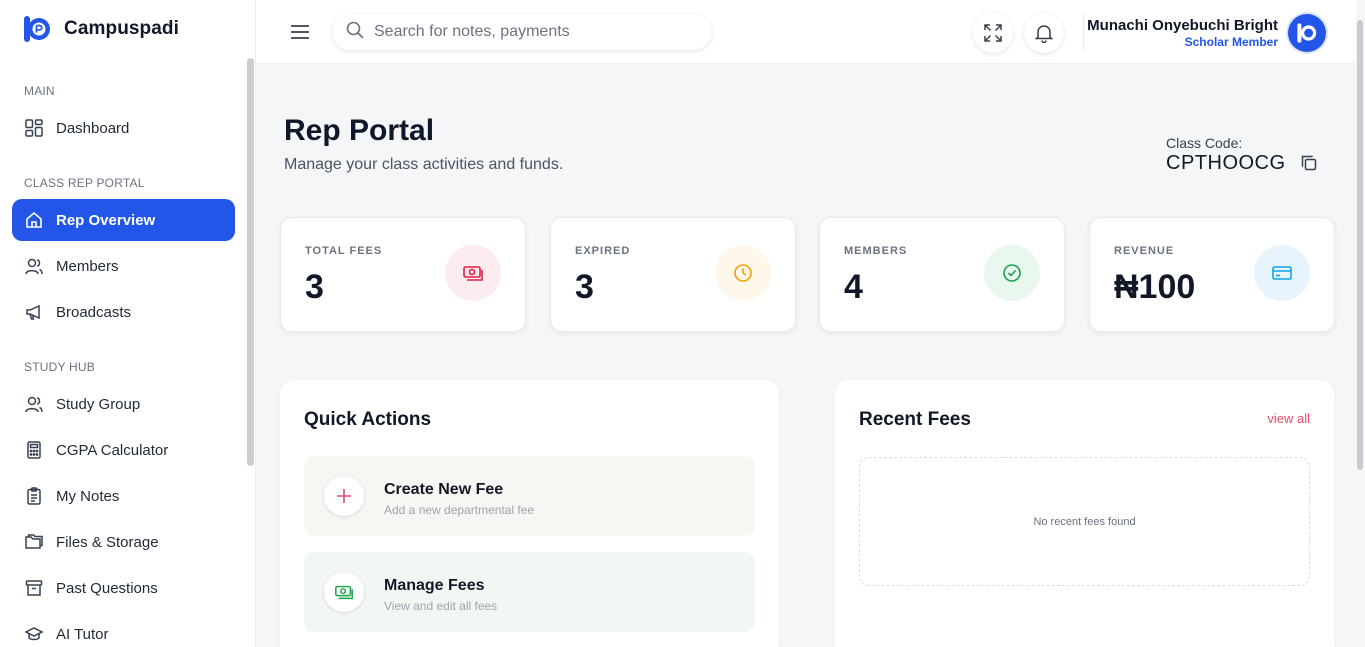 The image size is (1365, 647). I want to click on expand-icon, so click(993, 33).